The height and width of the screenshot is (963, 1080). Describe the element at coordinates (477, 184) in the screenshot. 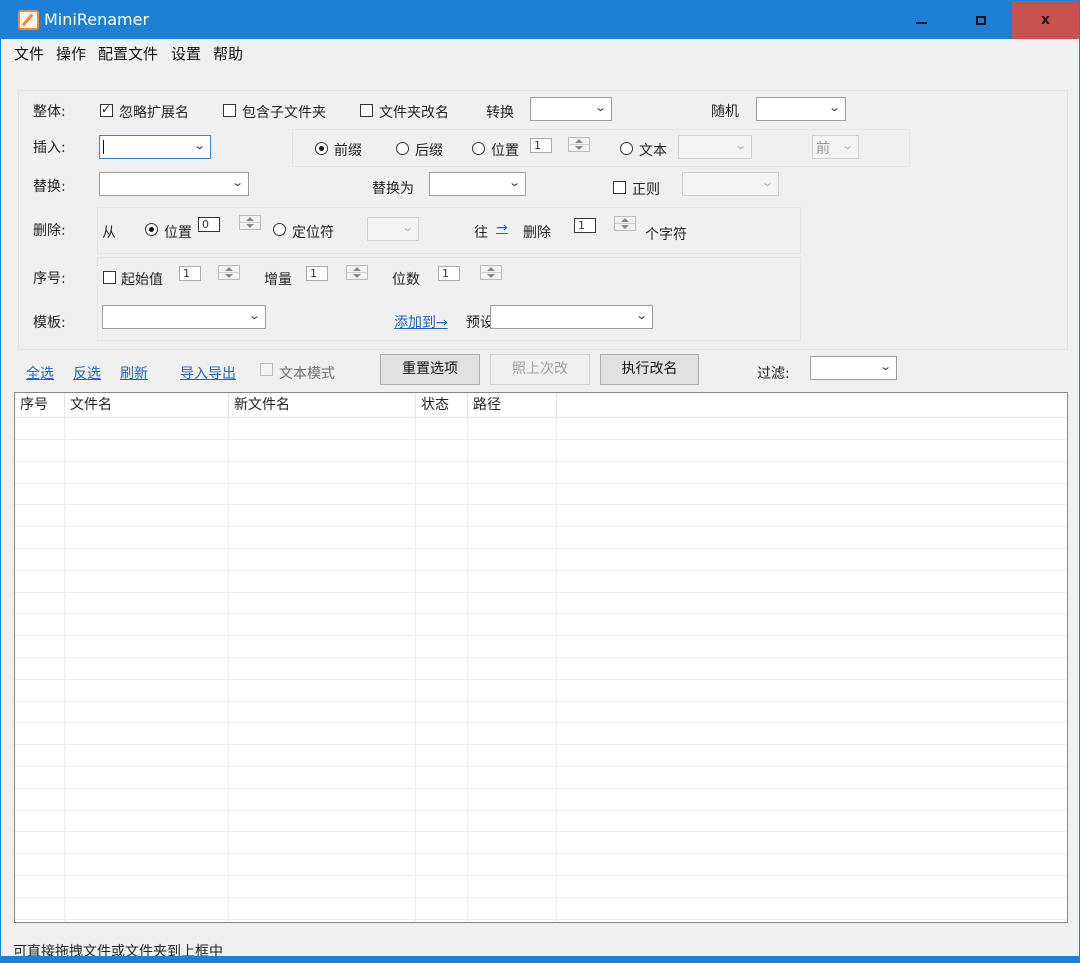

I see `replace-with-select: ⌄` at that location.